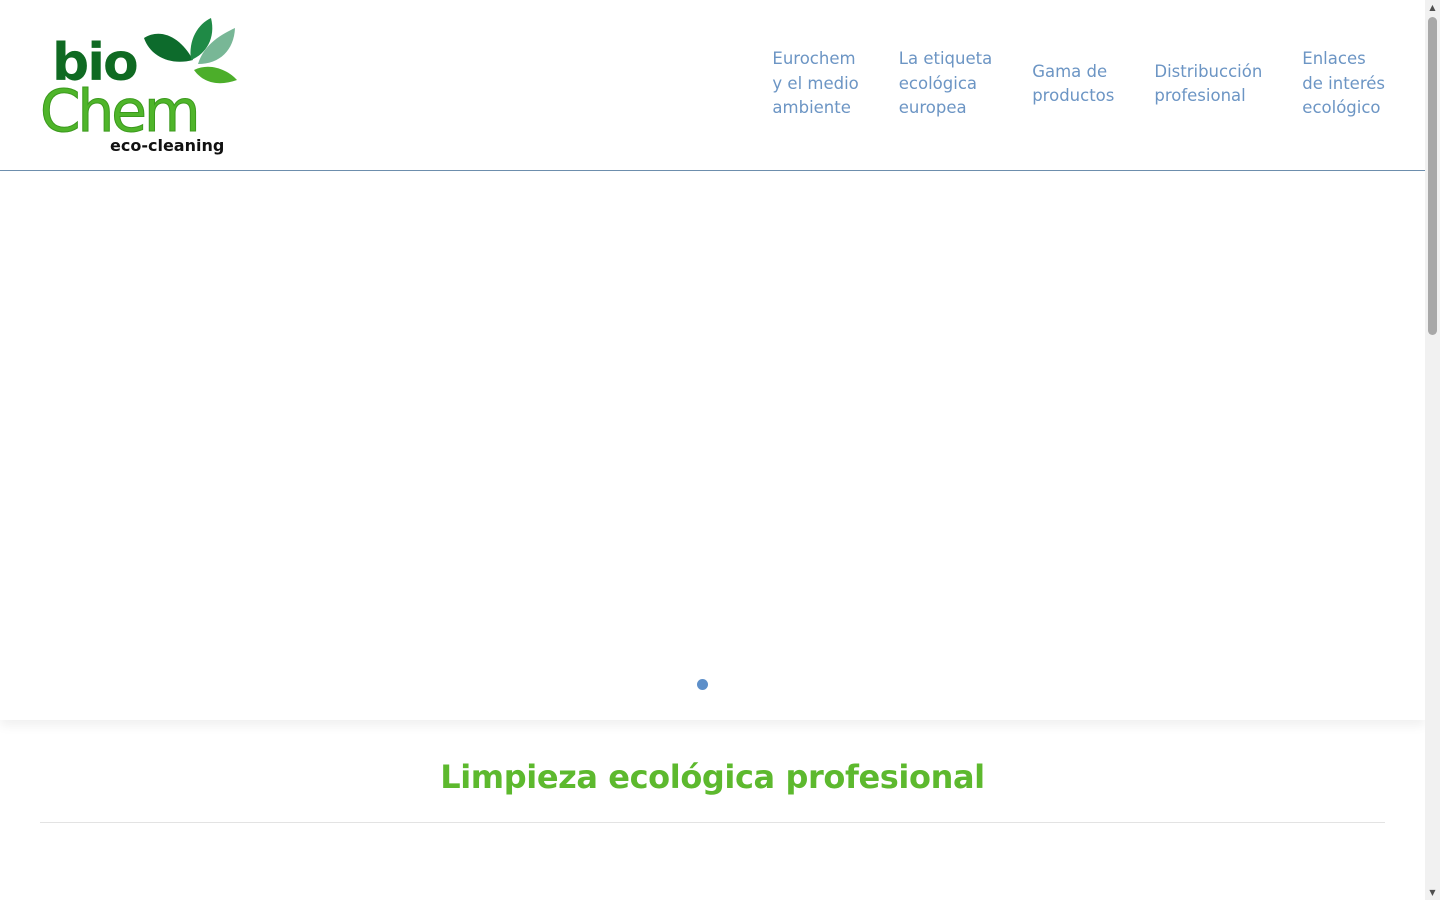  I want to click on logo-tagline: eco-cleaning, so click(167, 145).